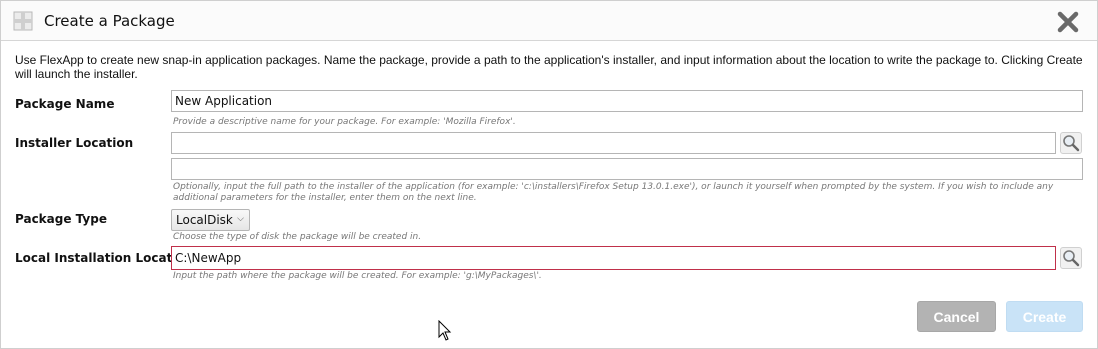 This screenshot has width=1098, height=349. I want to click on installer-location-input, so click(613, 143).